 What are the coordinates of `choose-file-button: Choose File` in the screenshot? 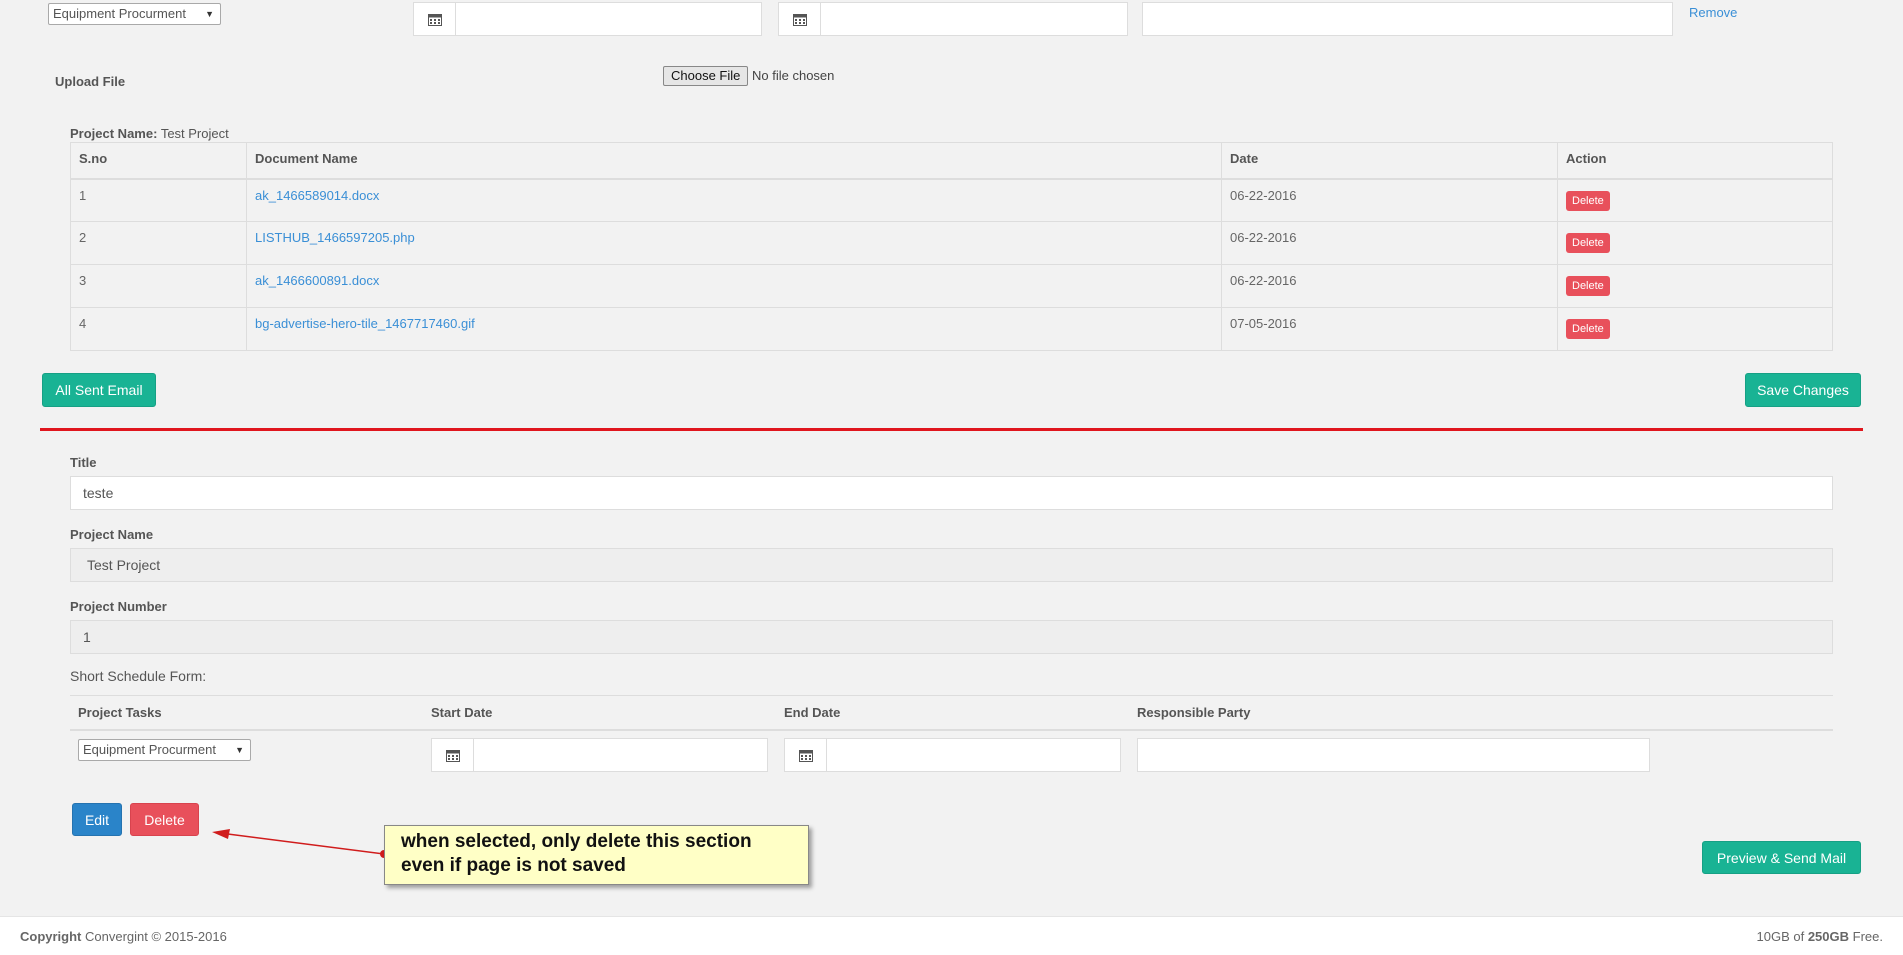 It's located at (706, 76).